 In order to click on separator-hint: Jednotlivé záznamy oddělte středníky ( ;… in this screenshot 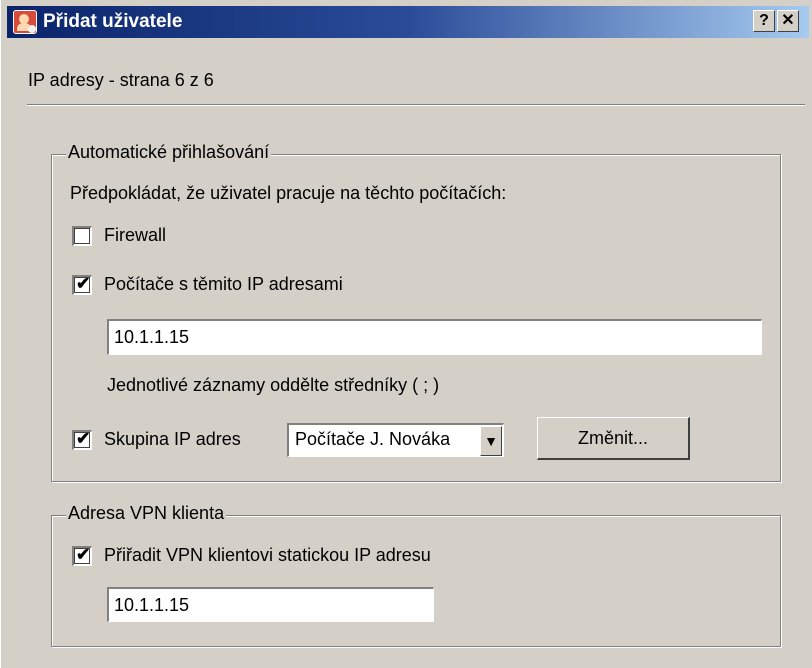, I will do `click(273, 385)`.